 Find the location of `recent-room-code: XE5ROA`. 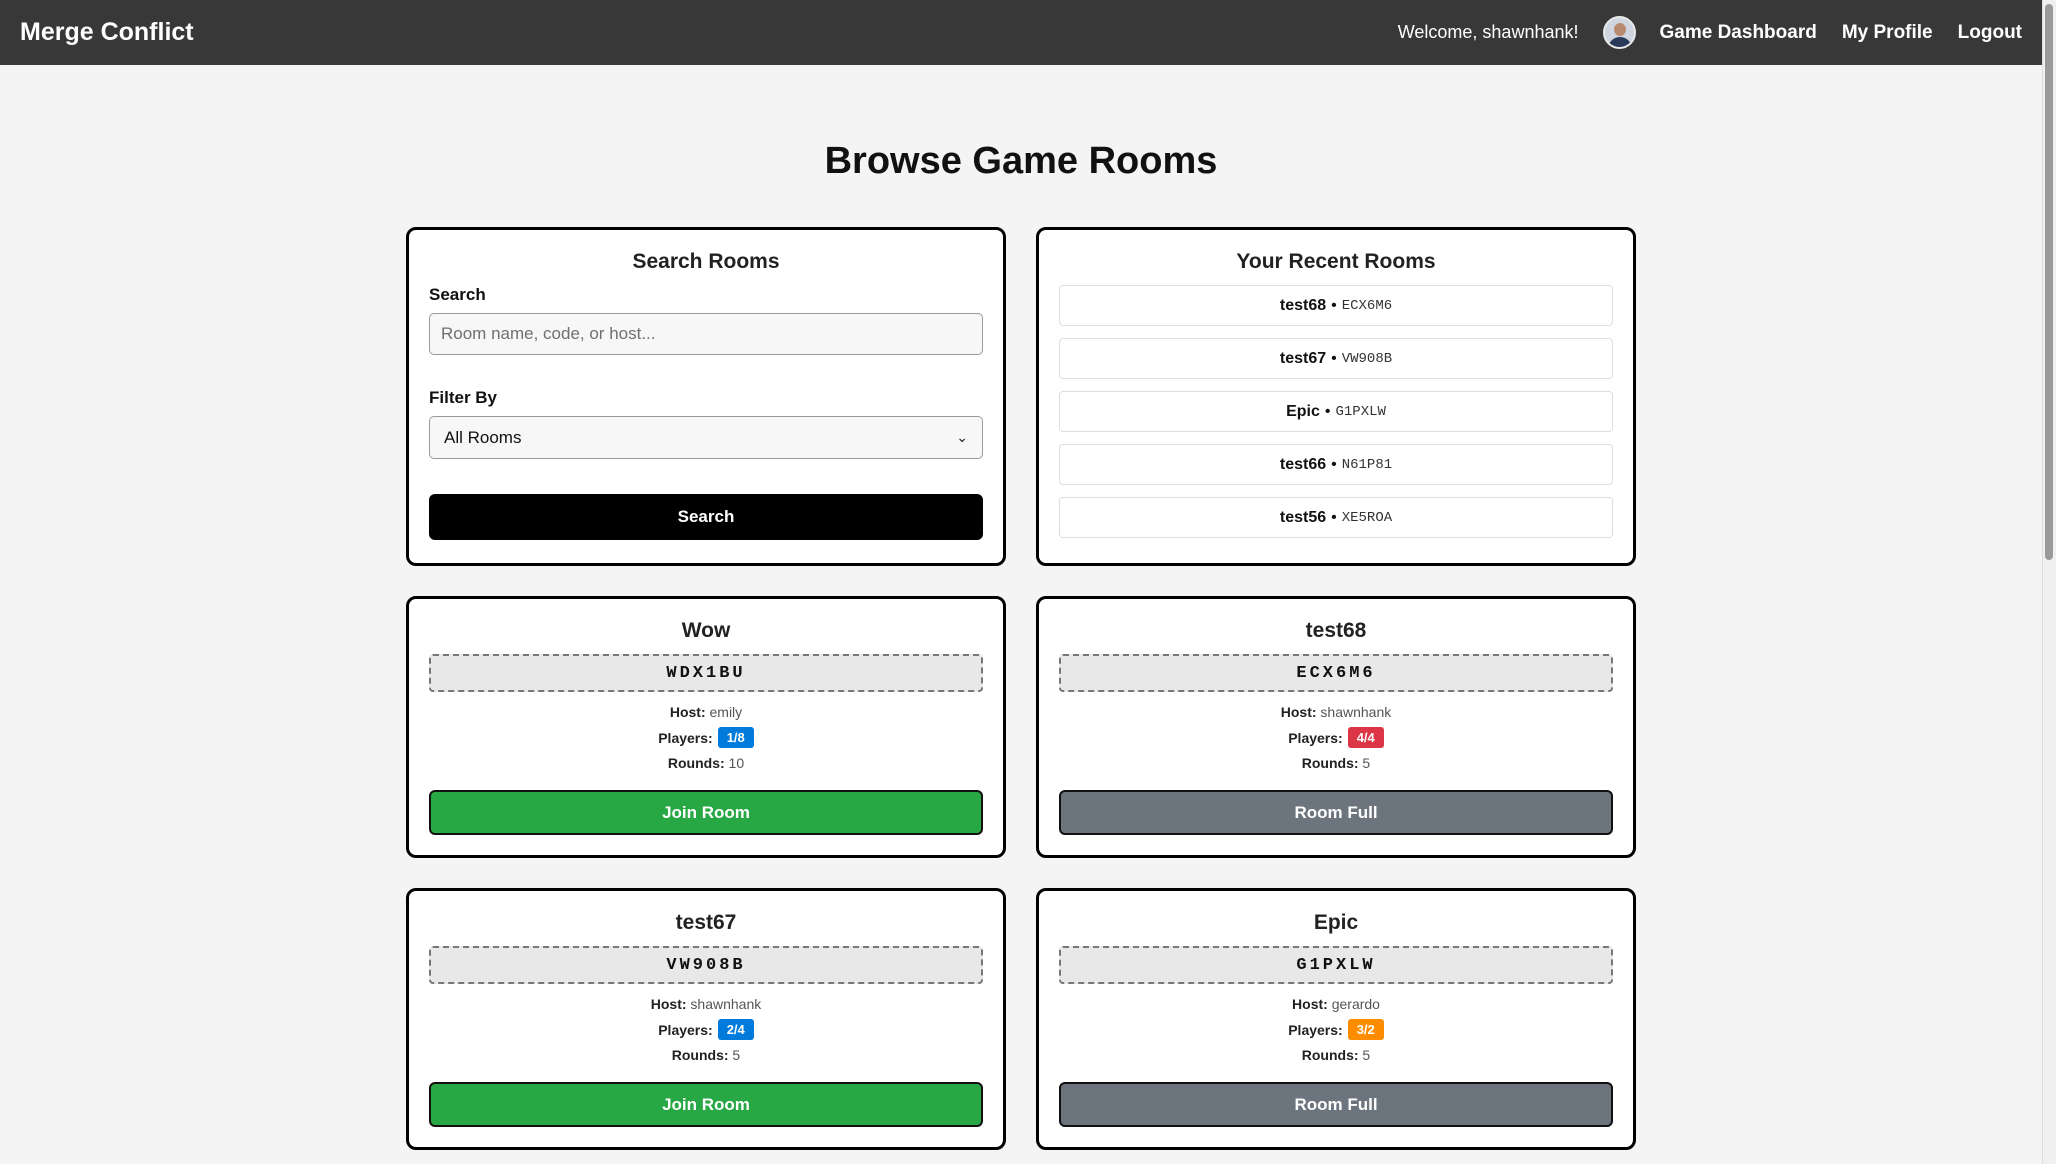

recent-room-code: XE5ROA is located at coordinates (1367, 517).